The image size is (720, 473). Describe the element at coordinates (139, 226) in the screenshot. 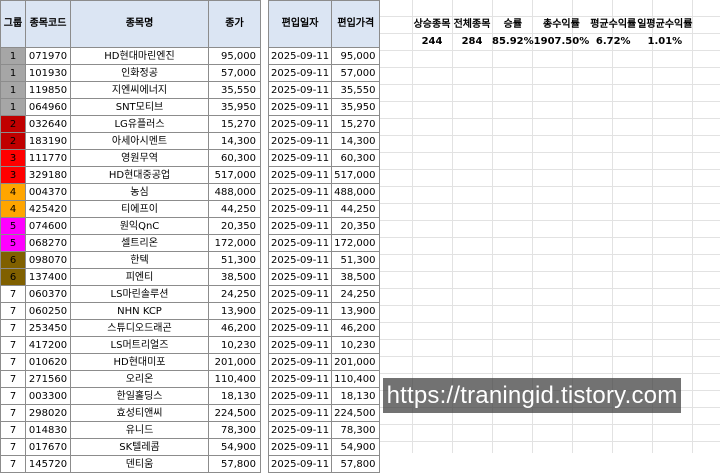

I see `name-cell: 원익QnC` at that location.